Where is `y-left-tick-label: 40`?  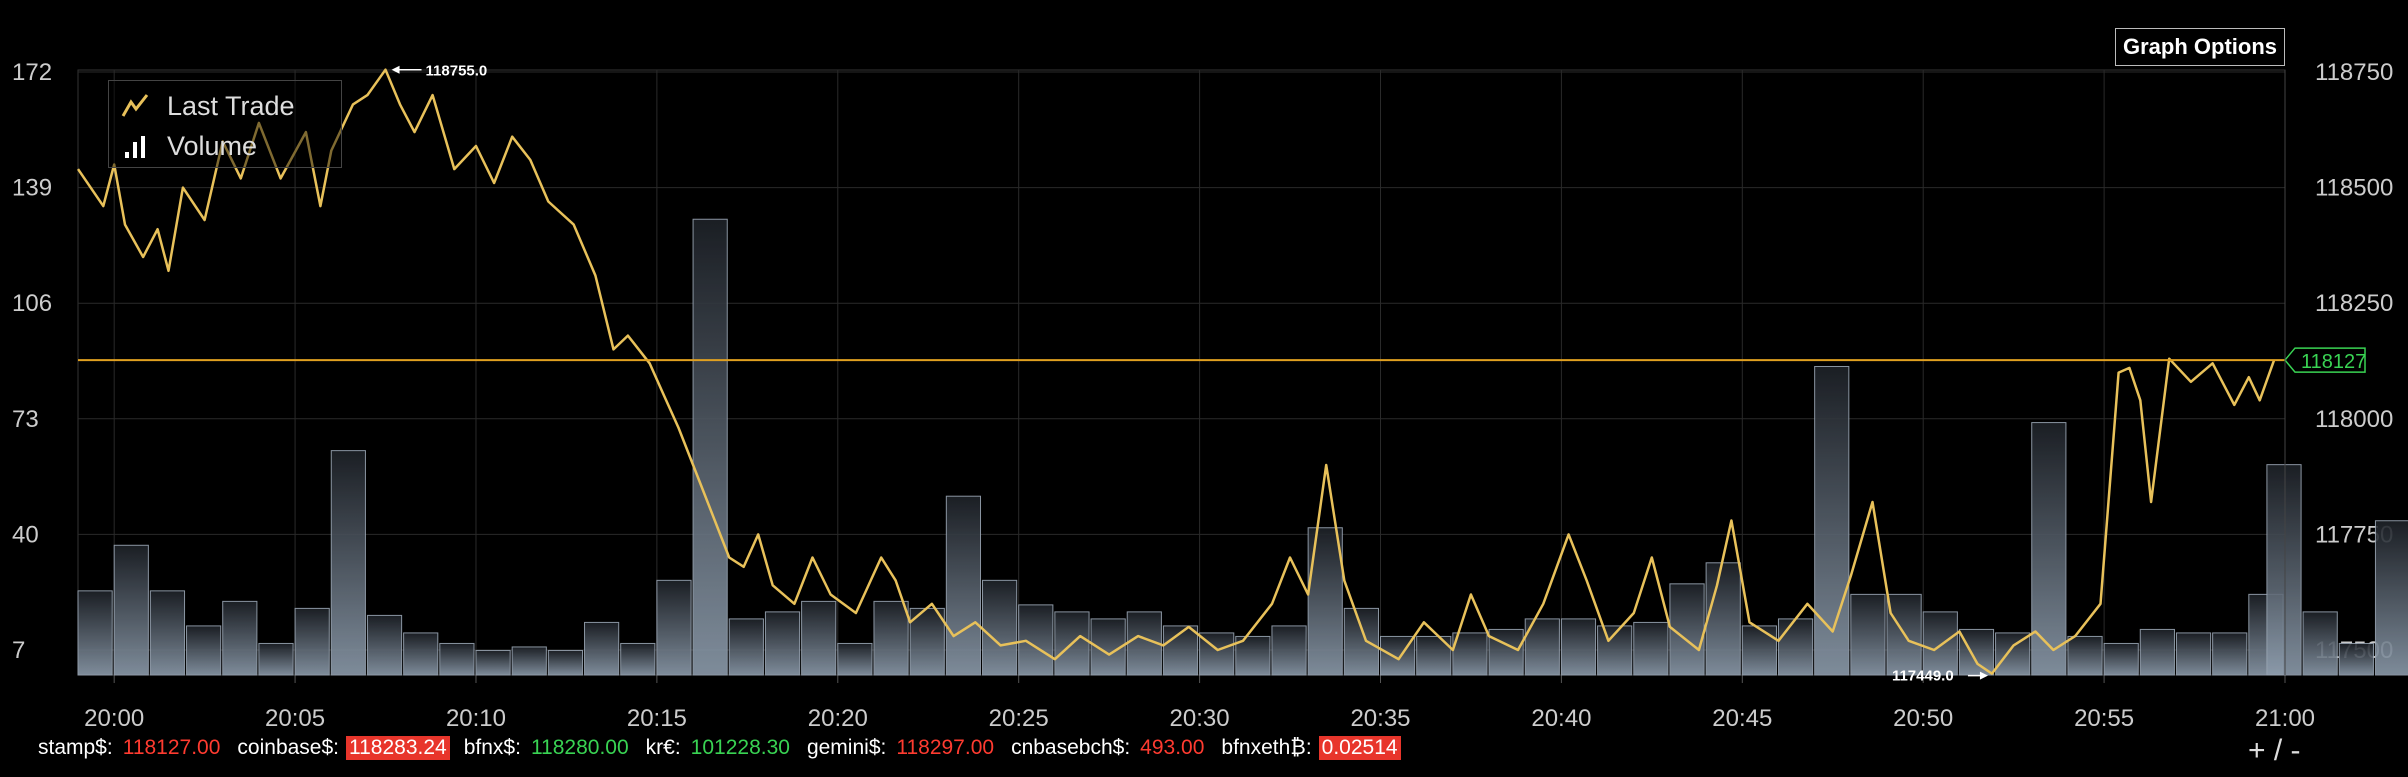 y-left-tick-label: 40 is located at coordinates (25, 534).